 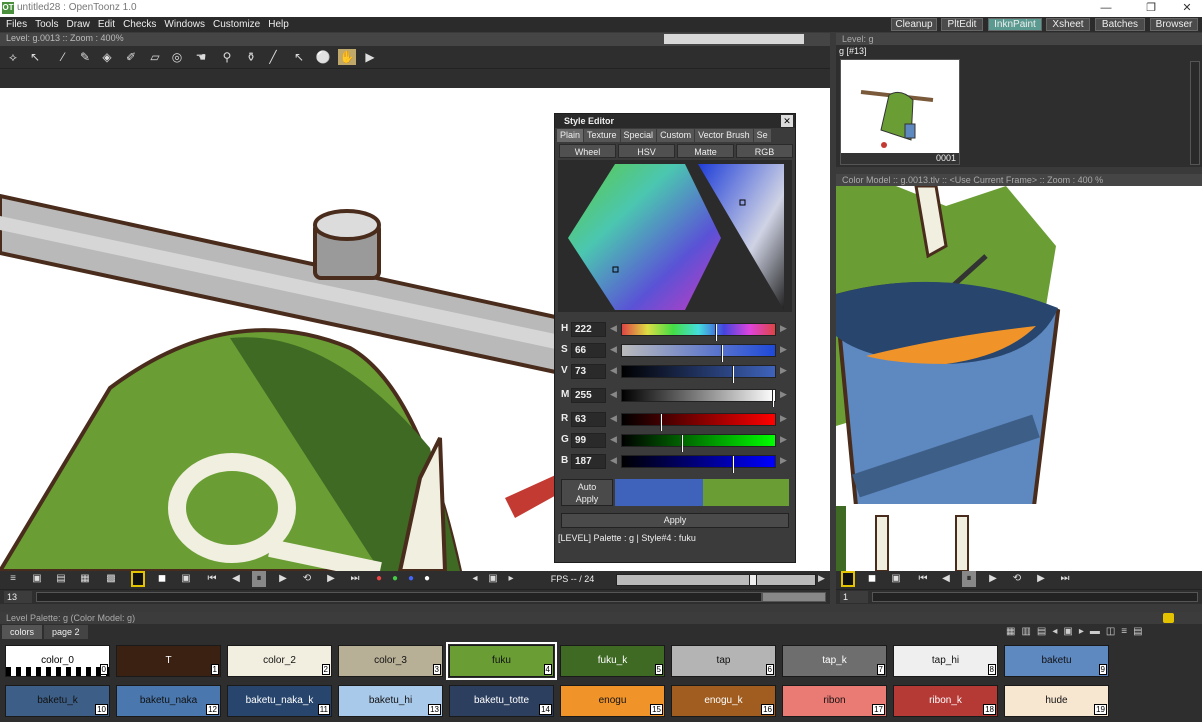 I want to click on palette-chip-fuku-k: fuku_k 5, so click(x=612, y=661).